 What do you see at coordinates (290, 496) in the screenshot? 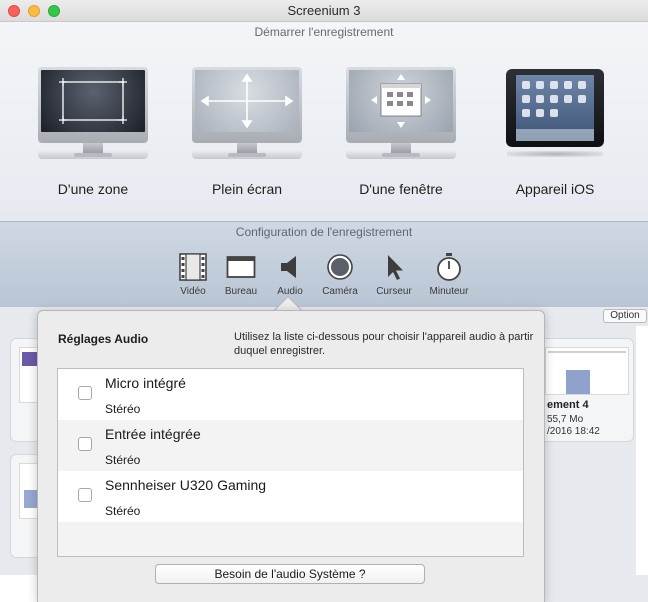
I see `audio-device-row: Sennheiser U320 Gaming Stéréo` at bounding box center [290, 496].